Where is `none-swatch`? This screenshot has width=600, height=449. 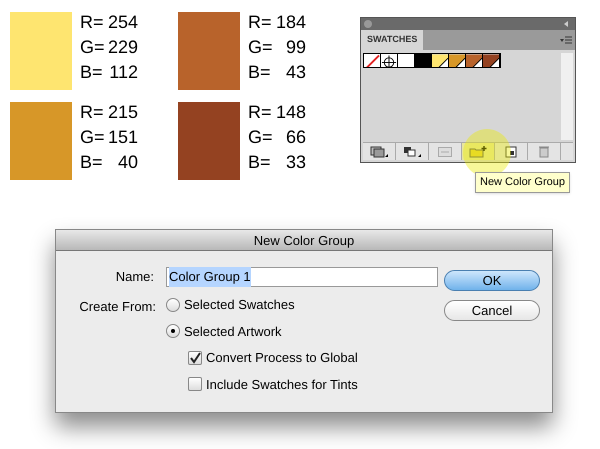 none-swatch is located at coordinates (372, 60).